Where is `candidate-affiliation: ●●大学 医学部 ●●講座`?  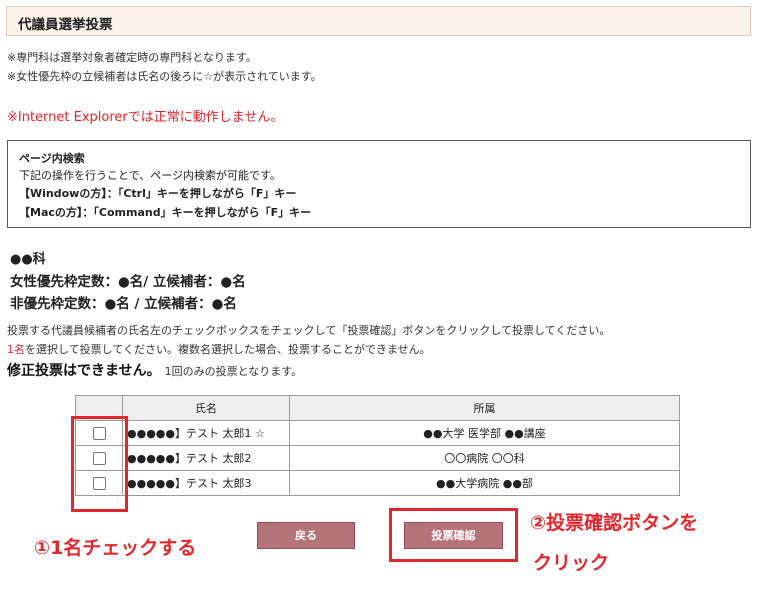
candidate-affiliation: ●●大学 医学部 ●●講座 is located at coordinates (484, 433).